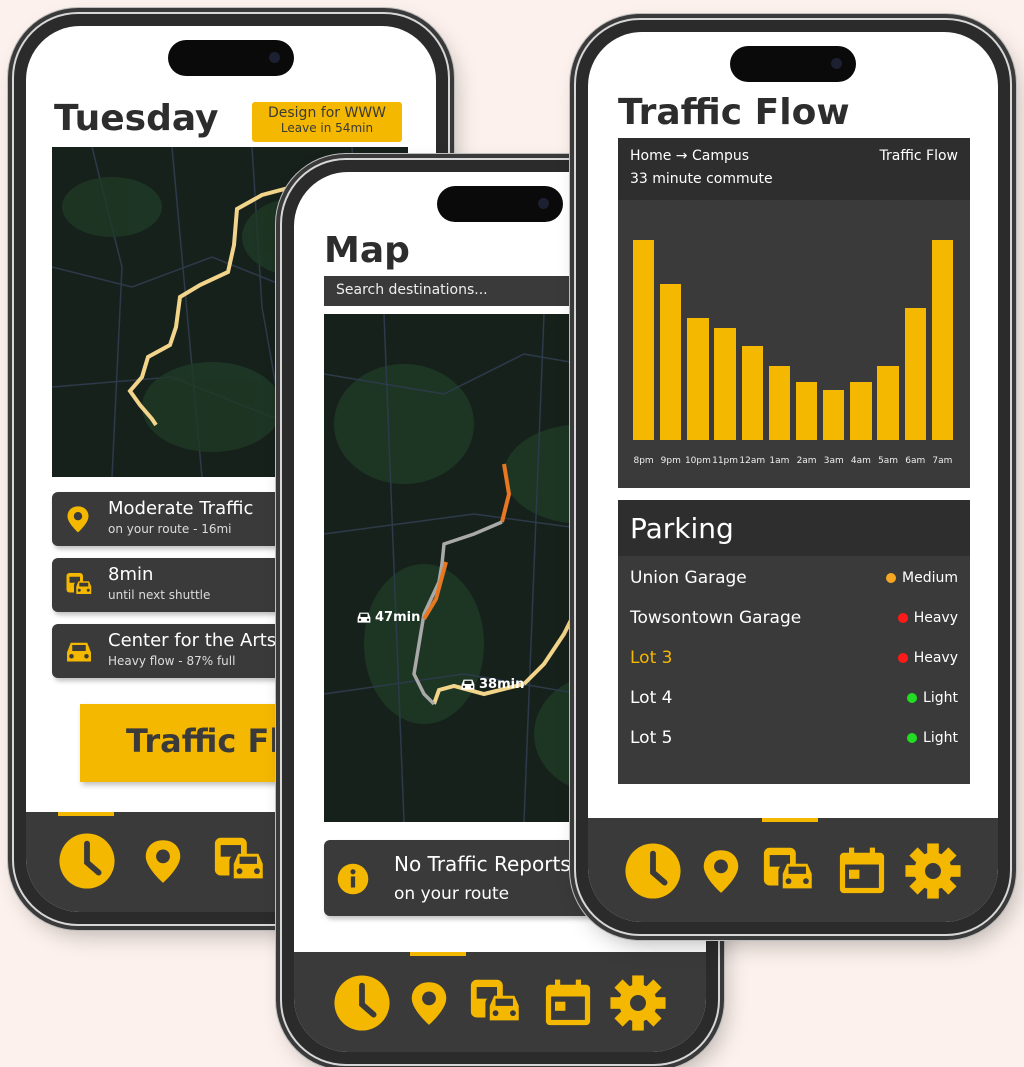  Describe the element at coordinates (834, 415) in the screenshot. I see `chart-bar-3am` at that location.